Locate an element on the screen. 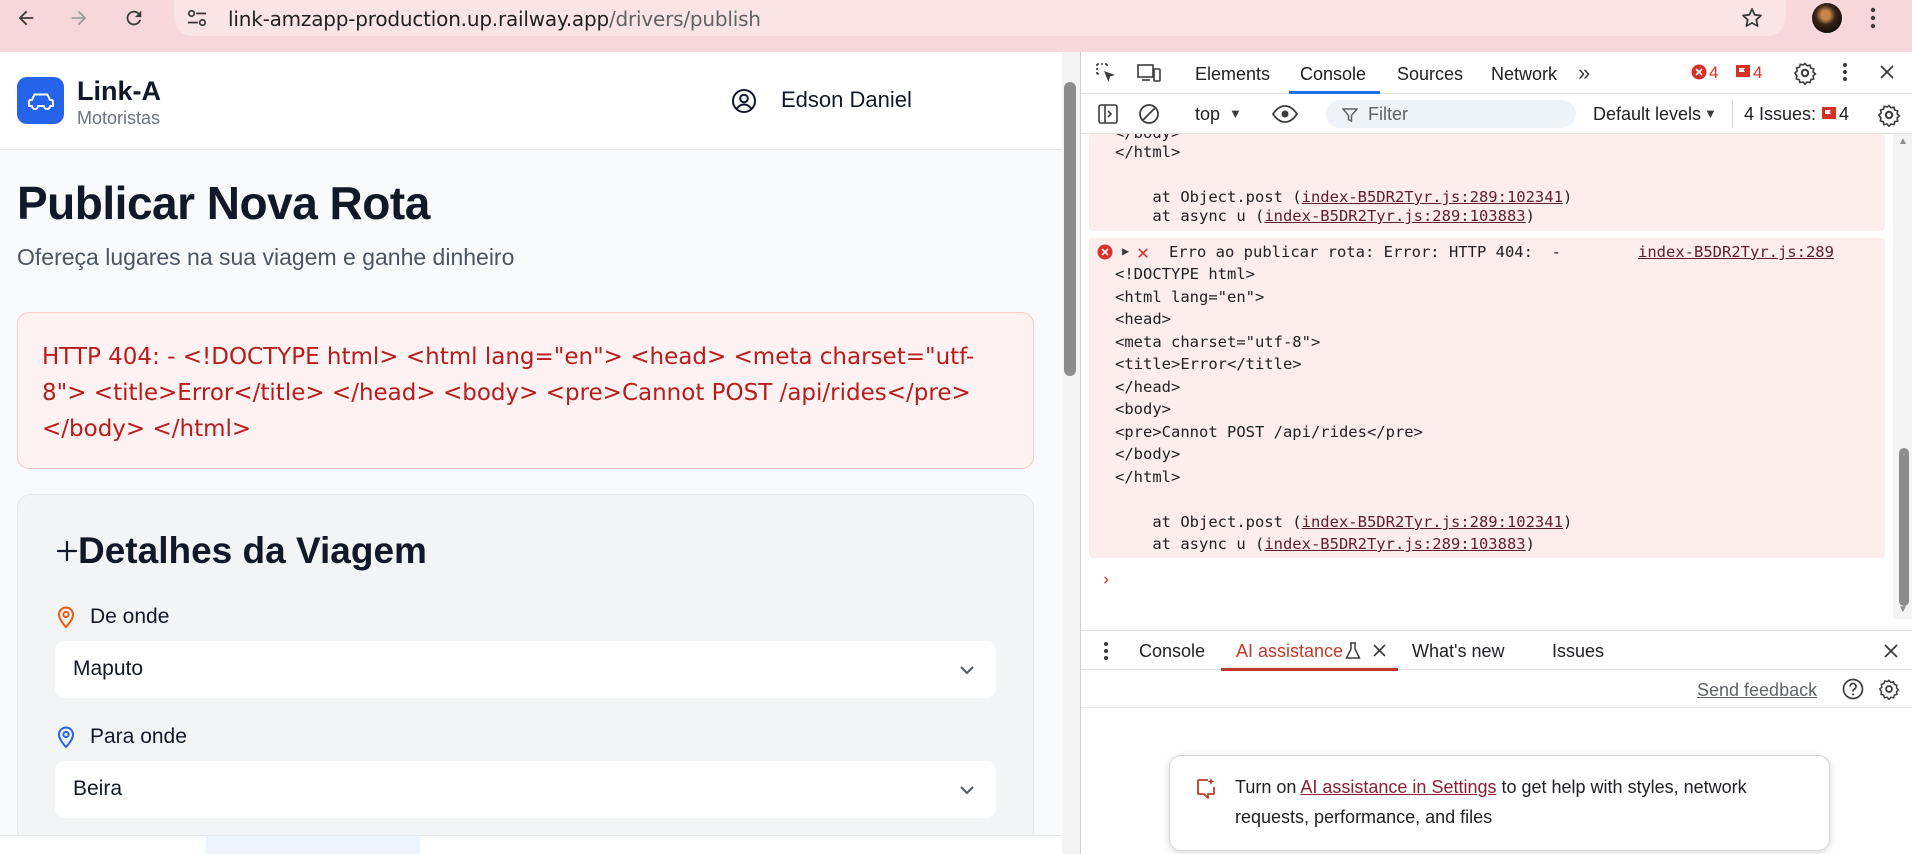  scroll-up-icon: ▲ is located at coordinates (1903, 141).